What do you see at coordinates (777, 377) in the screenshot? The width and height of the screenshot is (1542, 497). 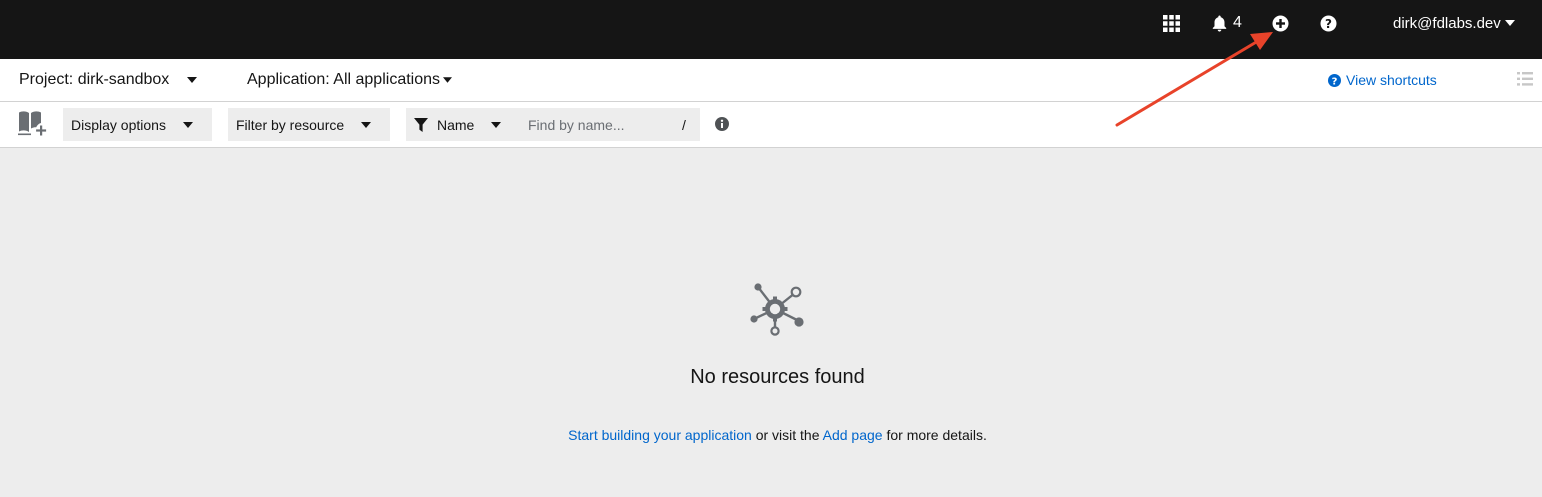 I see `empty-state-title: No resources found` at bounding box center [777, 377].